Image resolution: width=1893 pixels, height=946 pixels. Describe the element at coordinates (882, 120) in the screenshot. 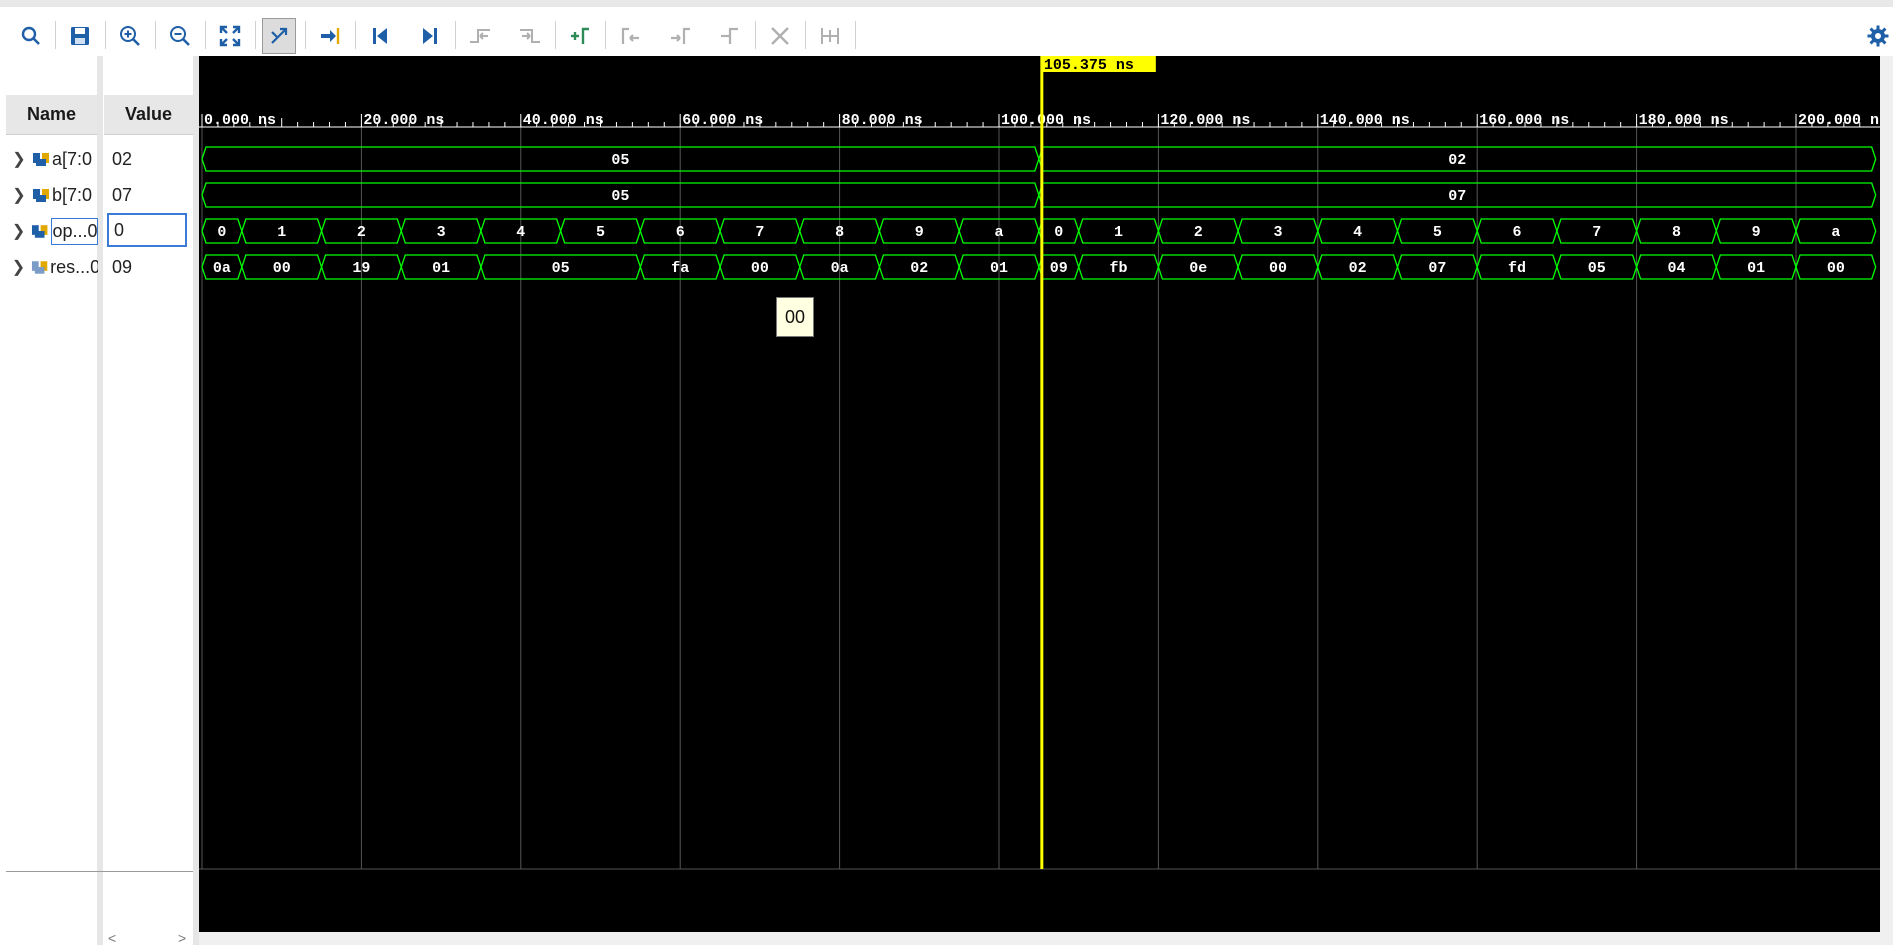

I see `time-tick-label: 80.000 ns` at that location.